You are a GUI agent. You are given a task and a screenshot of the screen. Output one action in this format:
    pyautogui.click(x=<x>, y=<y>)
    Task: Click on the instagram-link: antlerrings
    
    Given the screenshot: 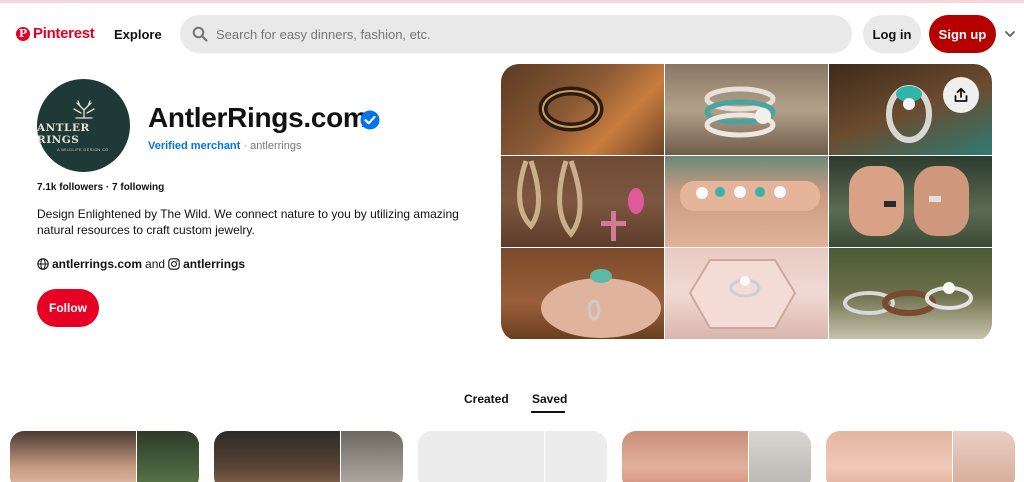 What is the action you would take?
    pyautogui.click(x=214, y=264)
    